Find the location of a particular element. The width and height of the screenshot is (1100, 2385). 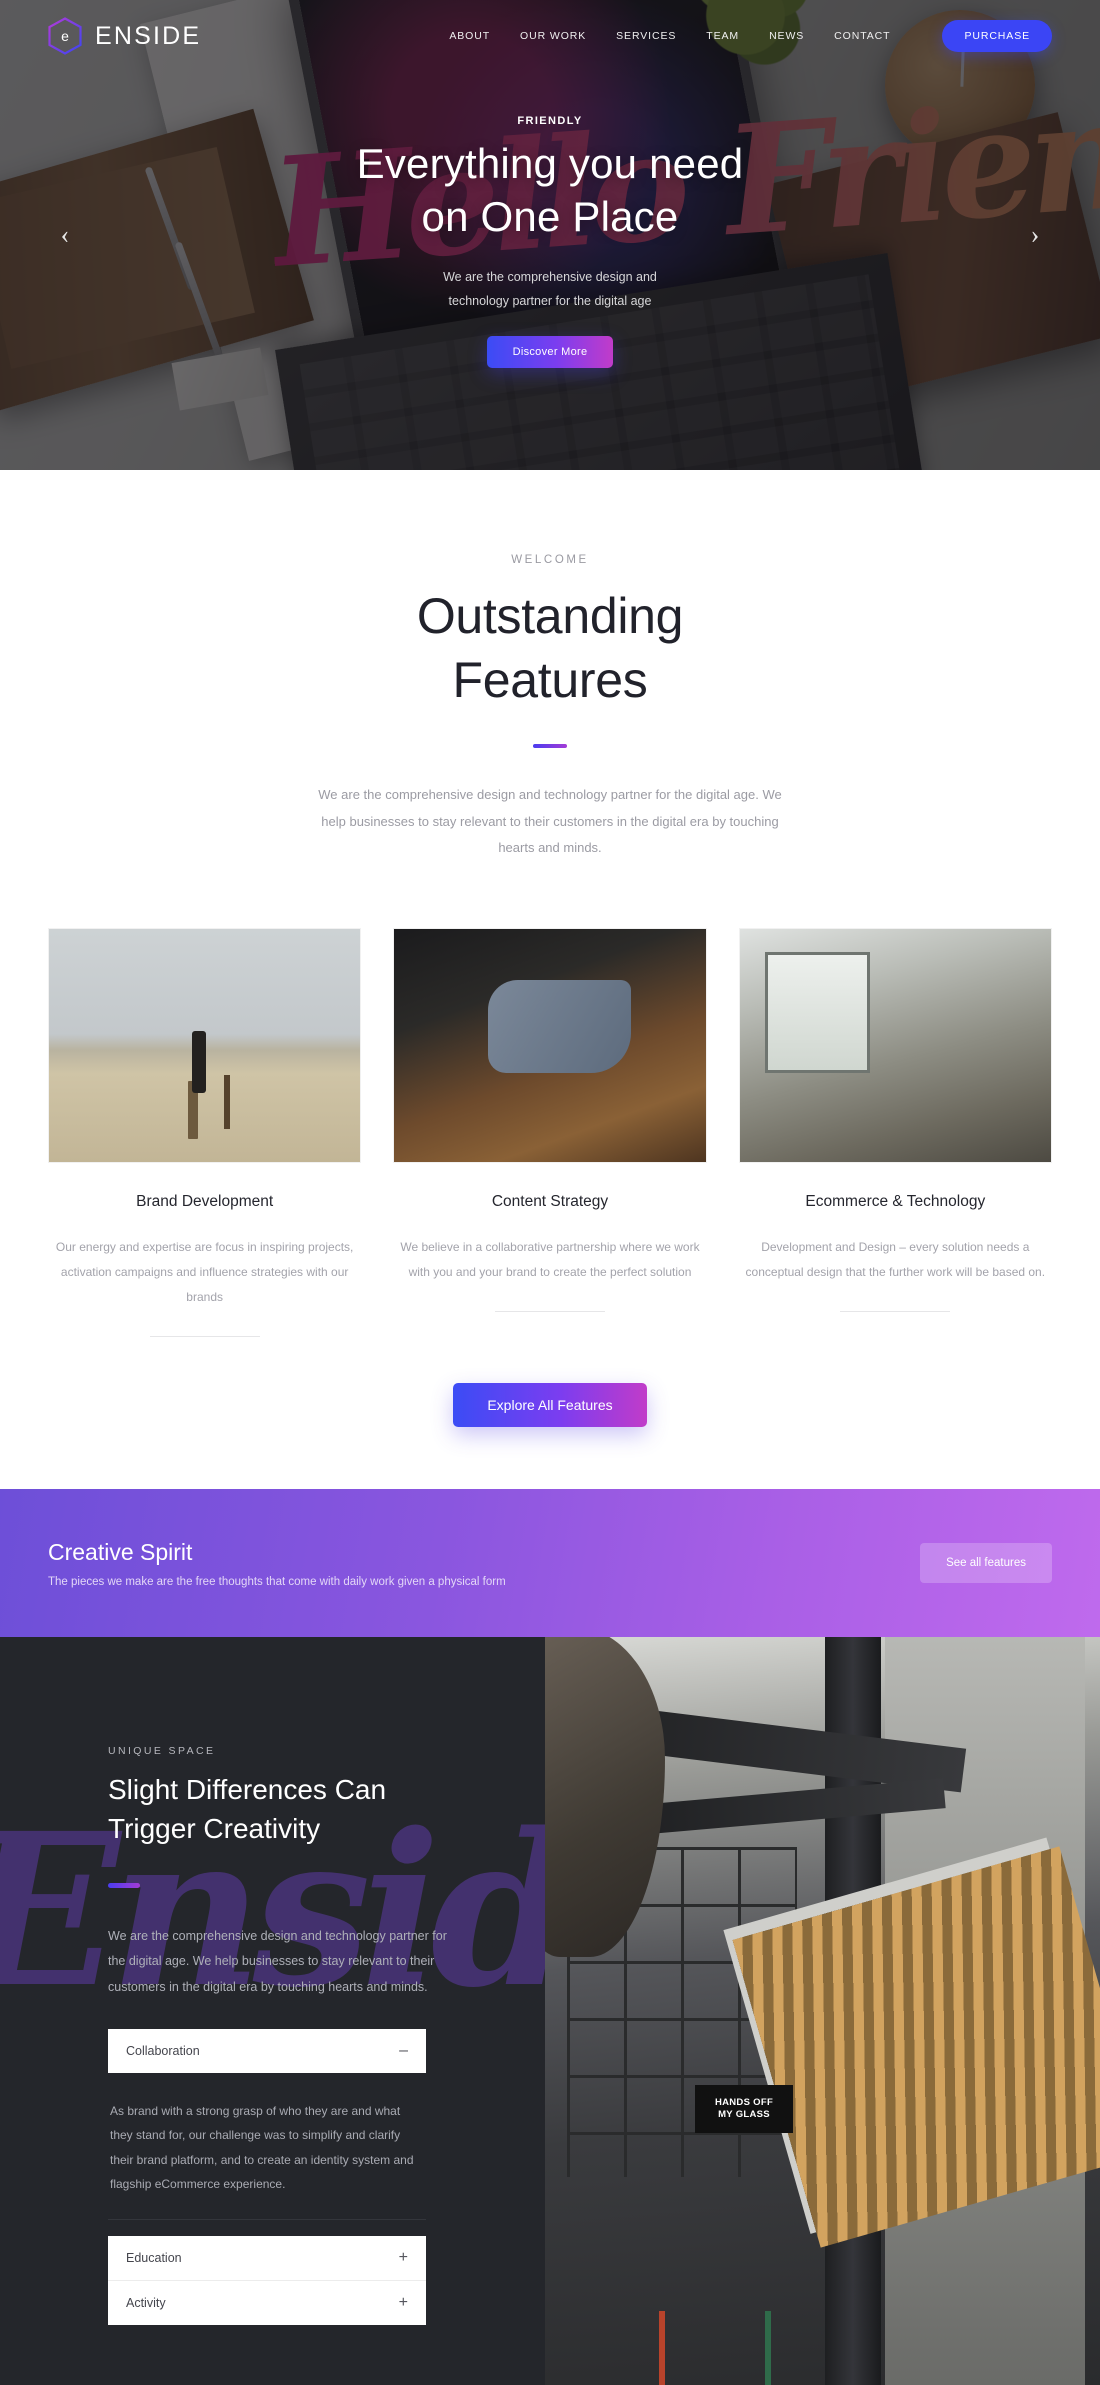

nav-link-services: SERVICES is located at coordinates (646, 36).